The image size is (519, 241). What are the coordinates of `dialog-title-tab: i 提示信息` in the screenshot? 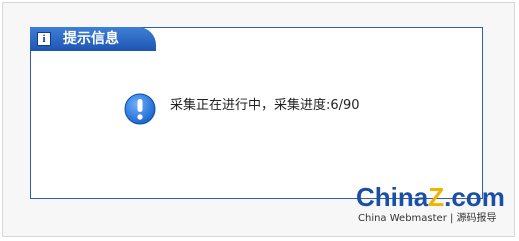 It's located at (93, 39).